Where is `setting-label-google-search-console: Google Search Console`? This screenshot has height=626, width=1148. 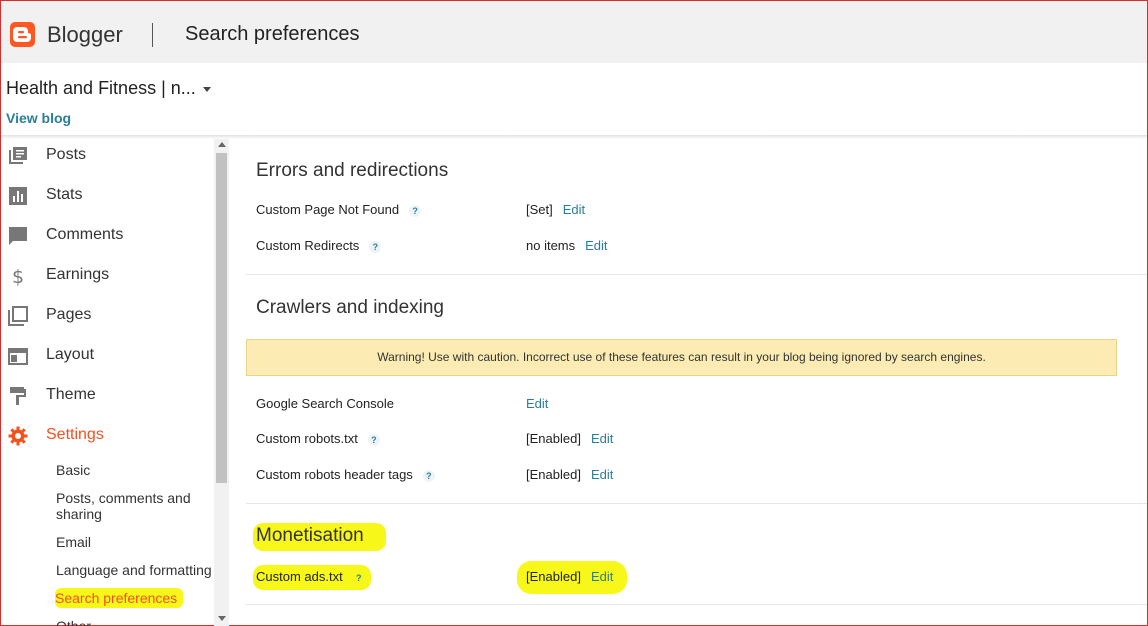
setting-label-google-search-console: Google Search Console is located at coordinates (325, 403).